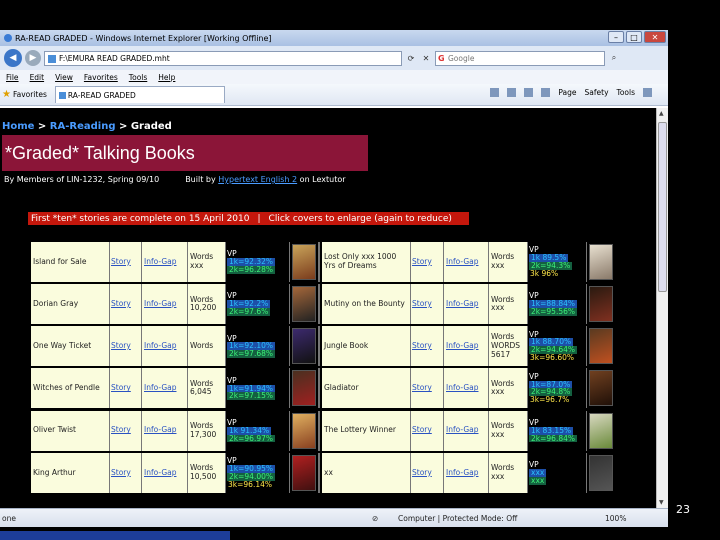 This screenshot has height=540, width=720. I want to click on menu-view: View, so click(64, 77).